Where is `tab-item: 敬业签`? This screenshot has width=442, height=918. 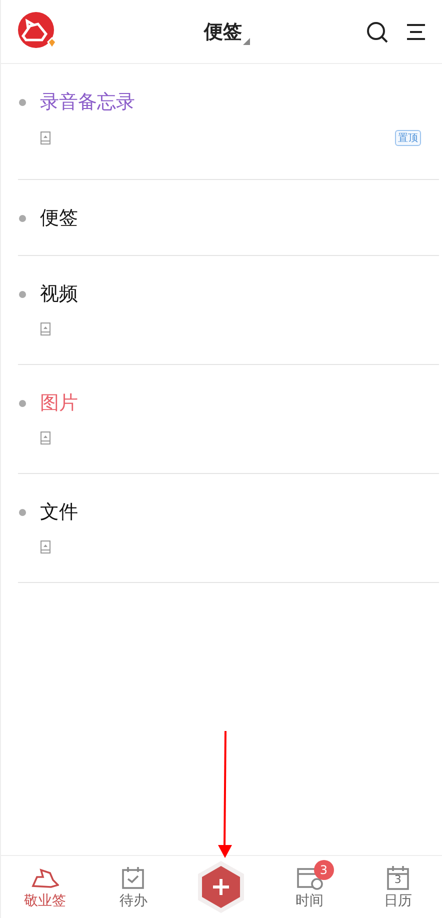 tab-item: 敬业签 is located at coordinates (45, 887).